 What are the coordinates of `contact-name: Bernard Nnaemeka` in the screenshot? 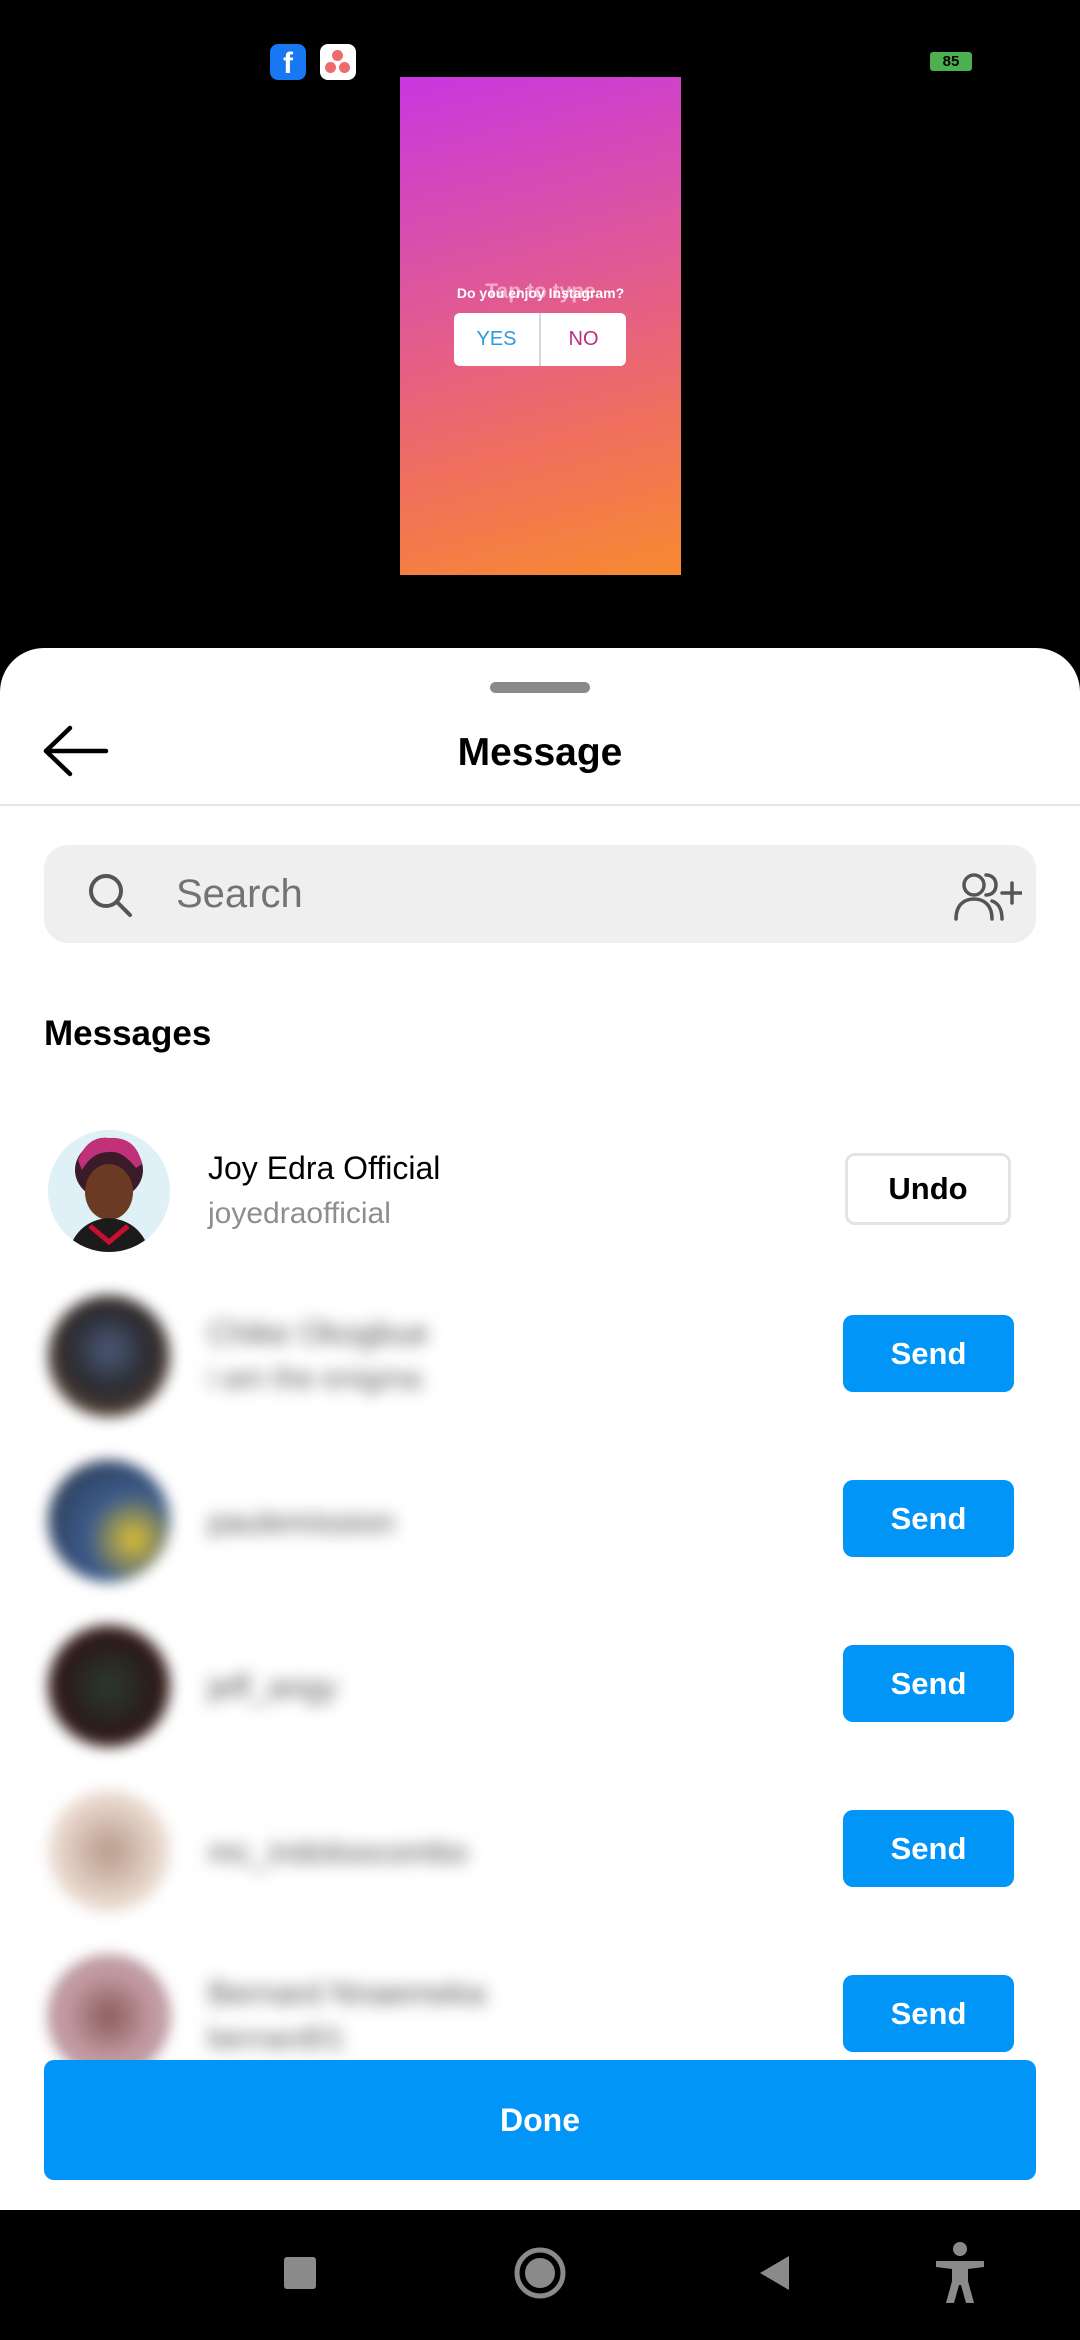 It's located at (347, 1993).